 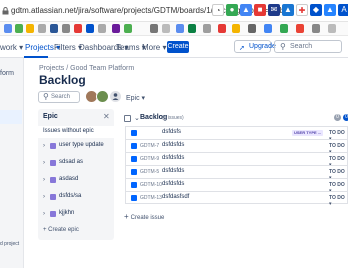 What do you see at coordinates (147, 218) in the screenshot?
I see `create-issue-label: Create issue` at bounding box center [147, 218].